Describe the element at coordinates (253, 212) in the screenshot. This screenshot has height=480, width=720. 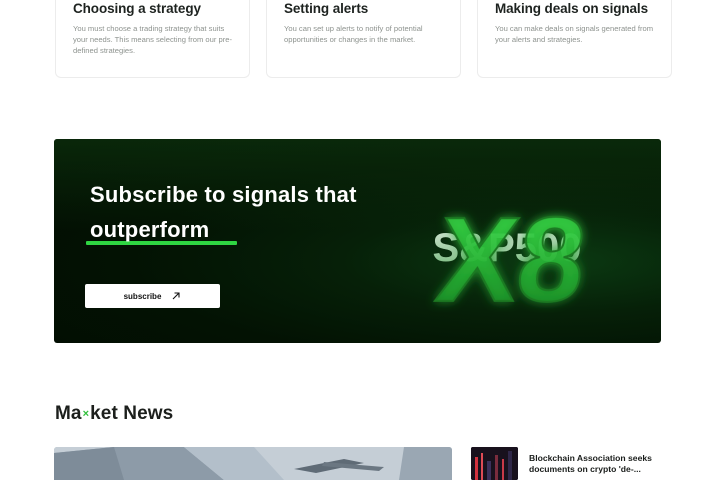
I see `banner-title: Subscribe to signals that outperform` at that location.